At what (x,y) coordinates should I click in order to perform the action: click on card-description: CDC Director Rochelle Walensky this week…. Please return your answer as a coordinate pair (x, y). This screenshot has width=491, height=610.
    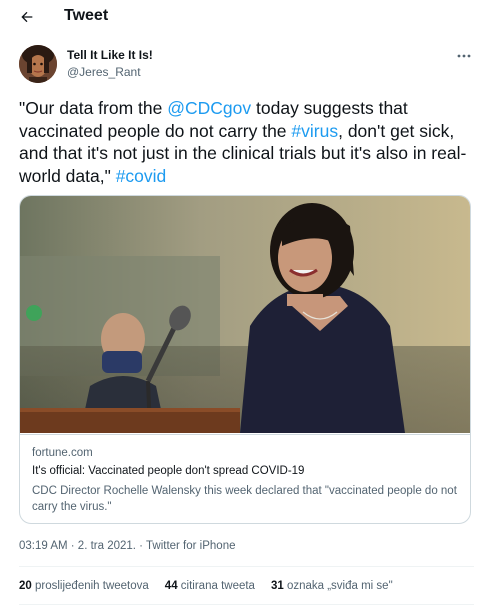
    Looking at the image, I should click on (244, 499).